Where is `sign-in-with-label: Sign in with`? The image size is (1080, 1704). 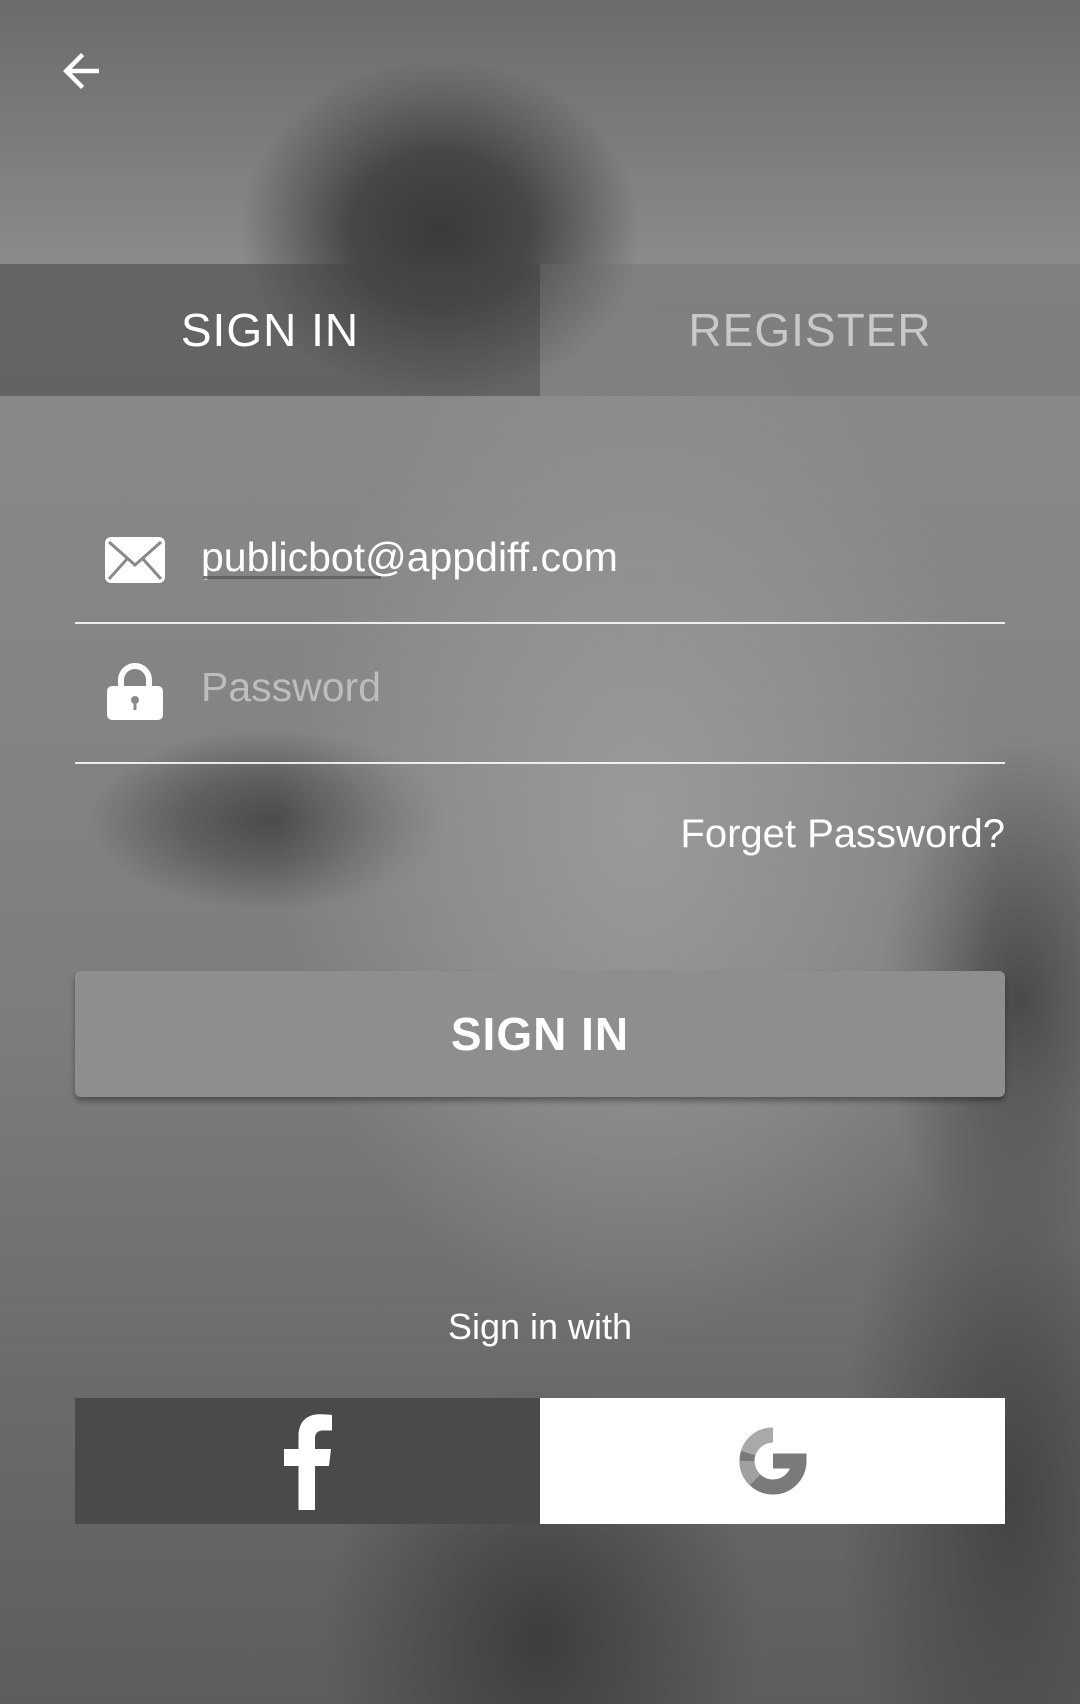
sign-in-with-label: Sign in with is located at coordinates (540, 1326).